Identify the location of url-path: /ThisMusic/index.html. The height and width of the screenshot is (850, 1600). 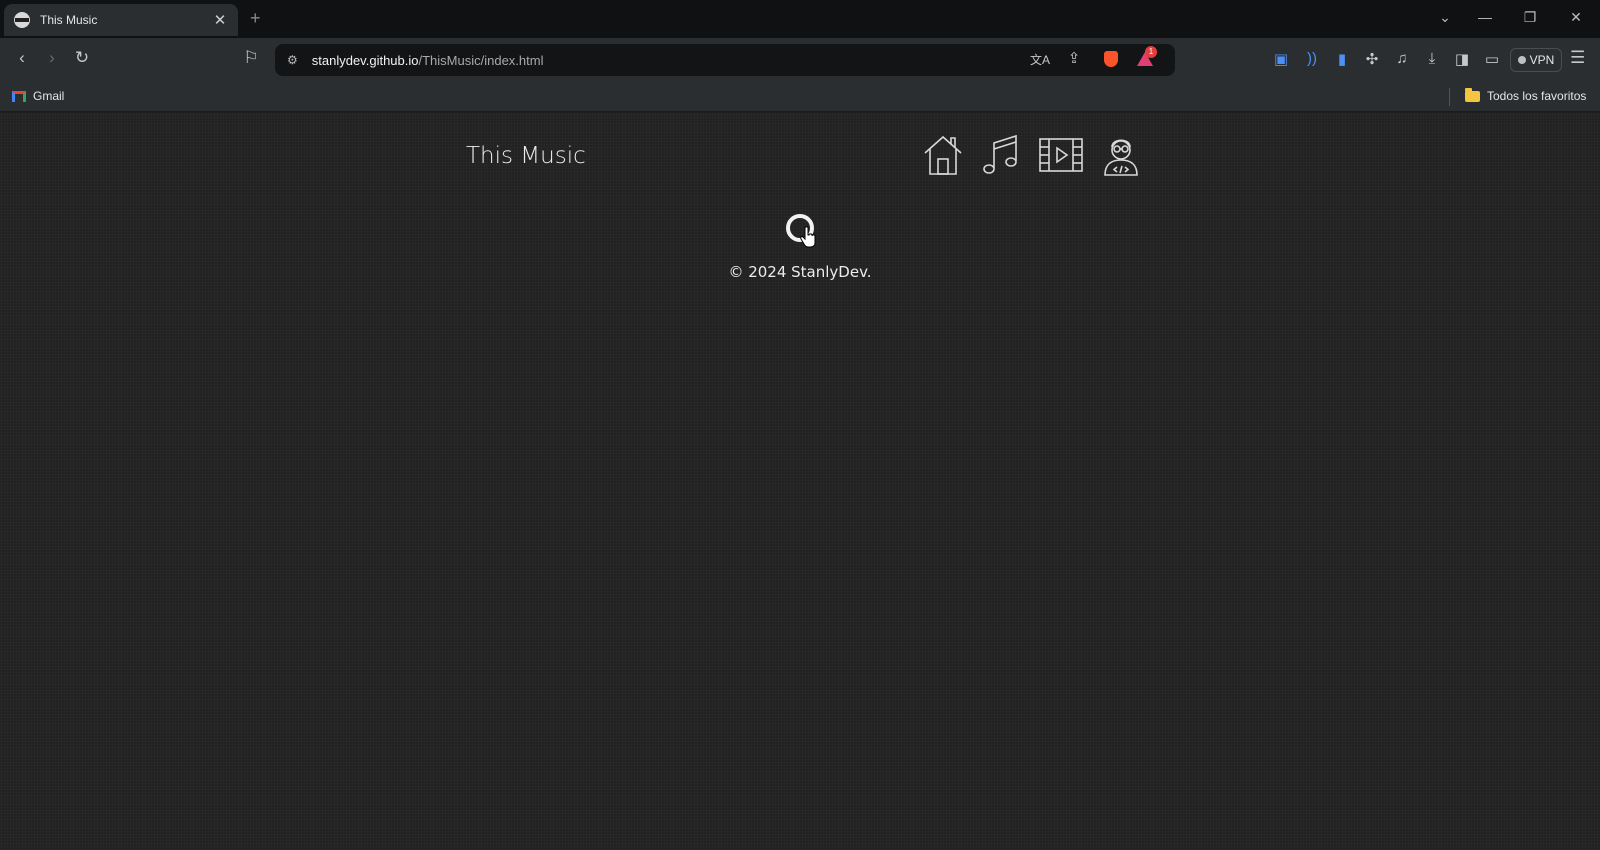
(481, 60).